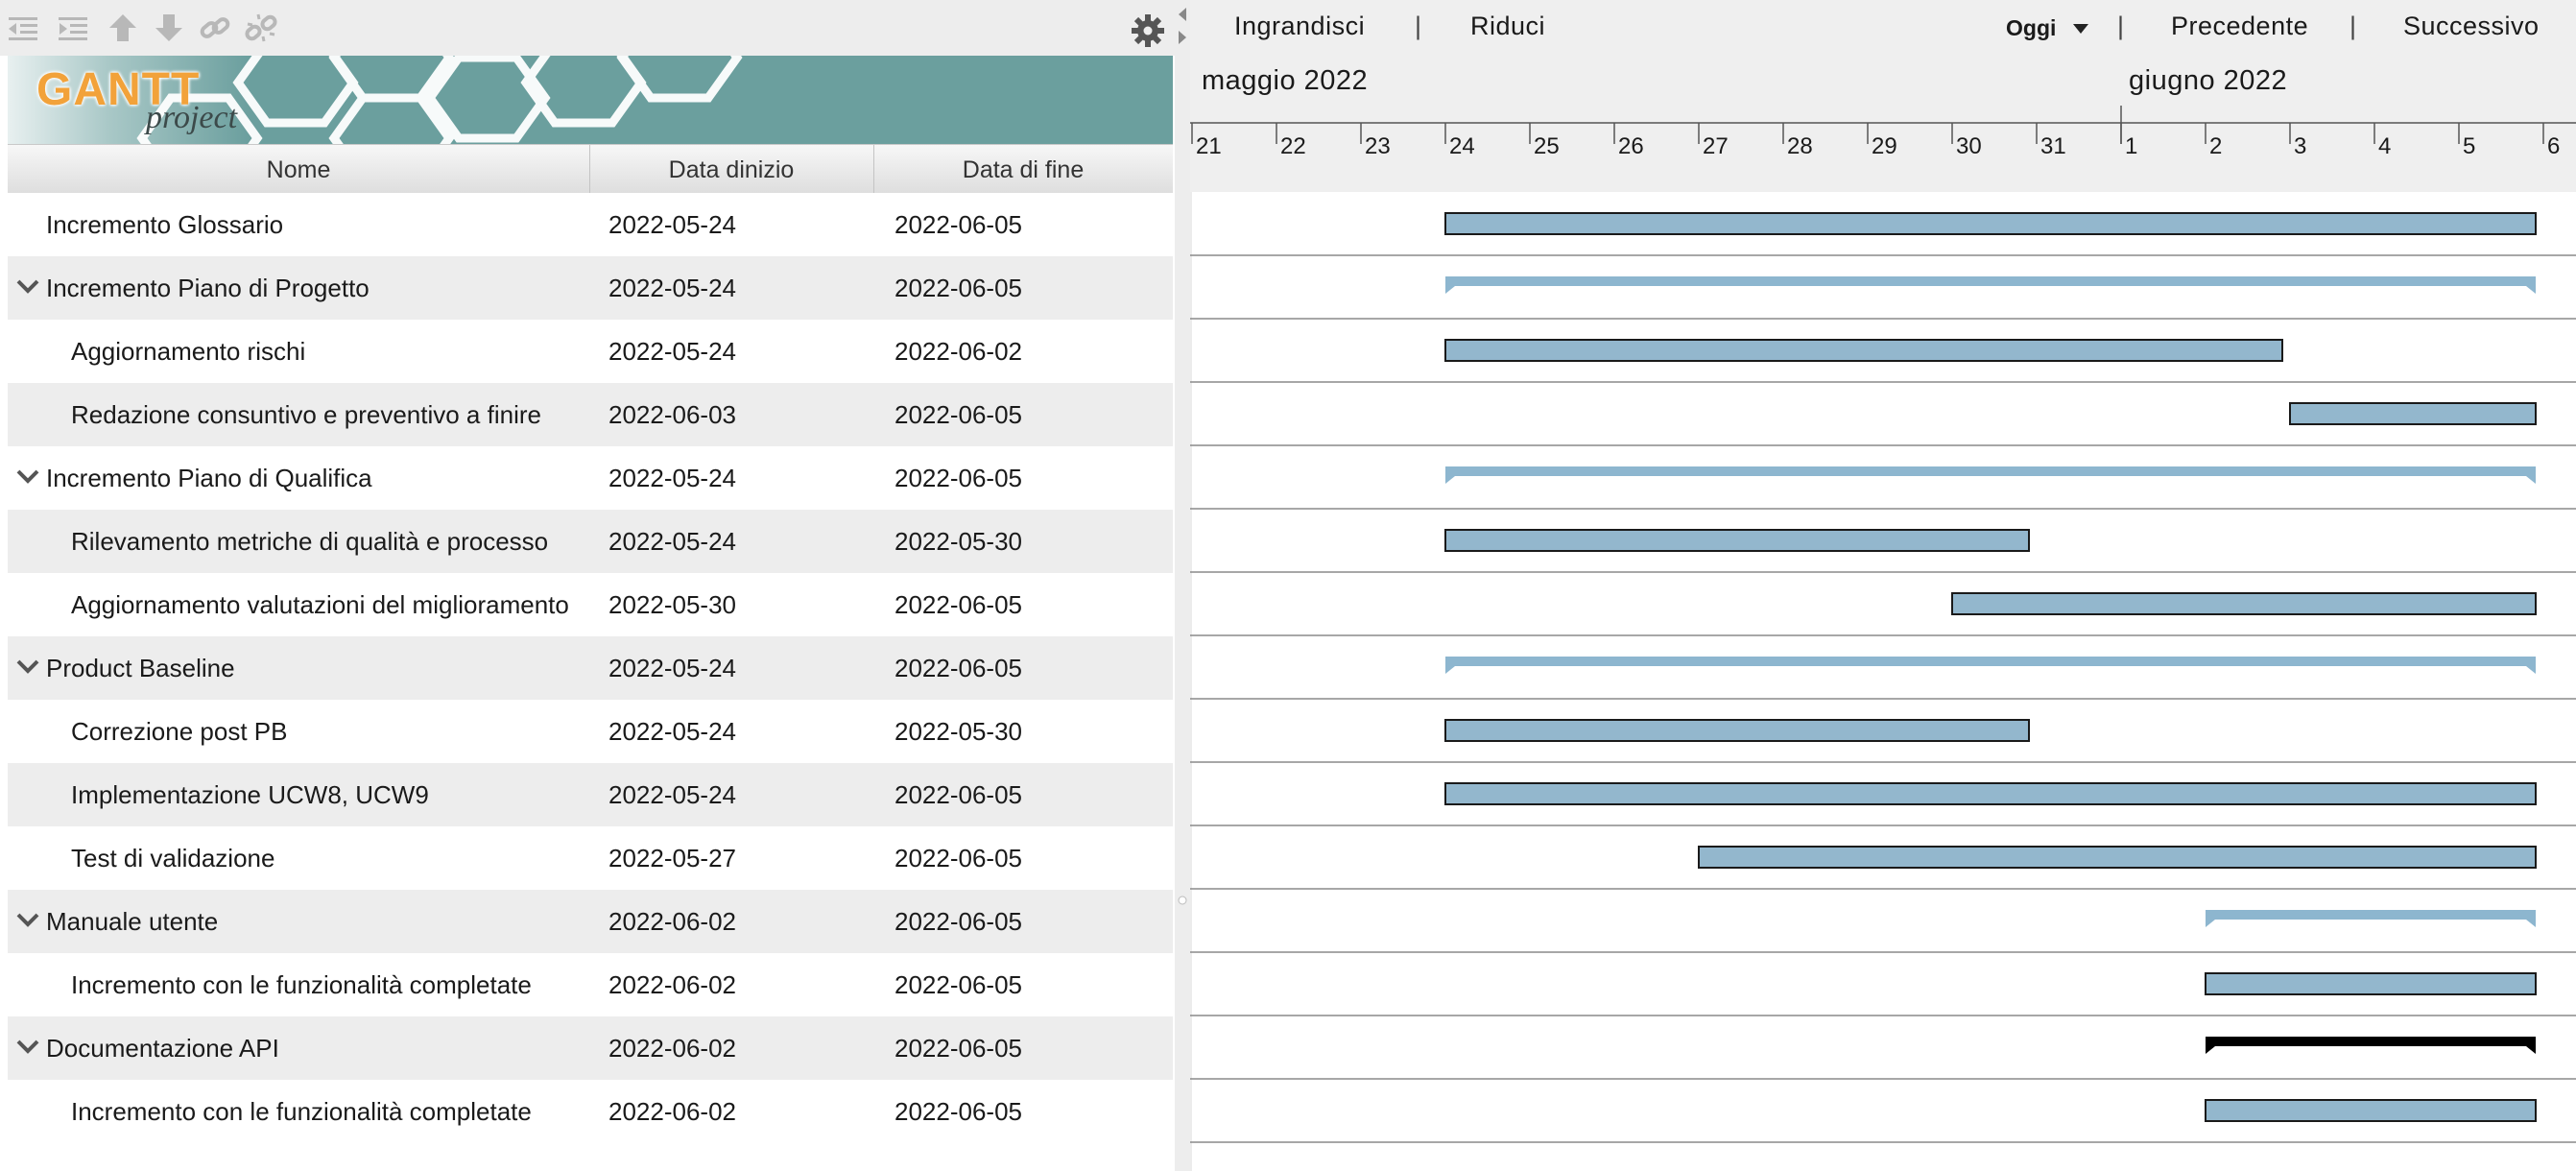 The image size is (2576, 1171). Describe the element at coordinates (261, 29) in the screenshot. I see `unlink-icon` at that location.